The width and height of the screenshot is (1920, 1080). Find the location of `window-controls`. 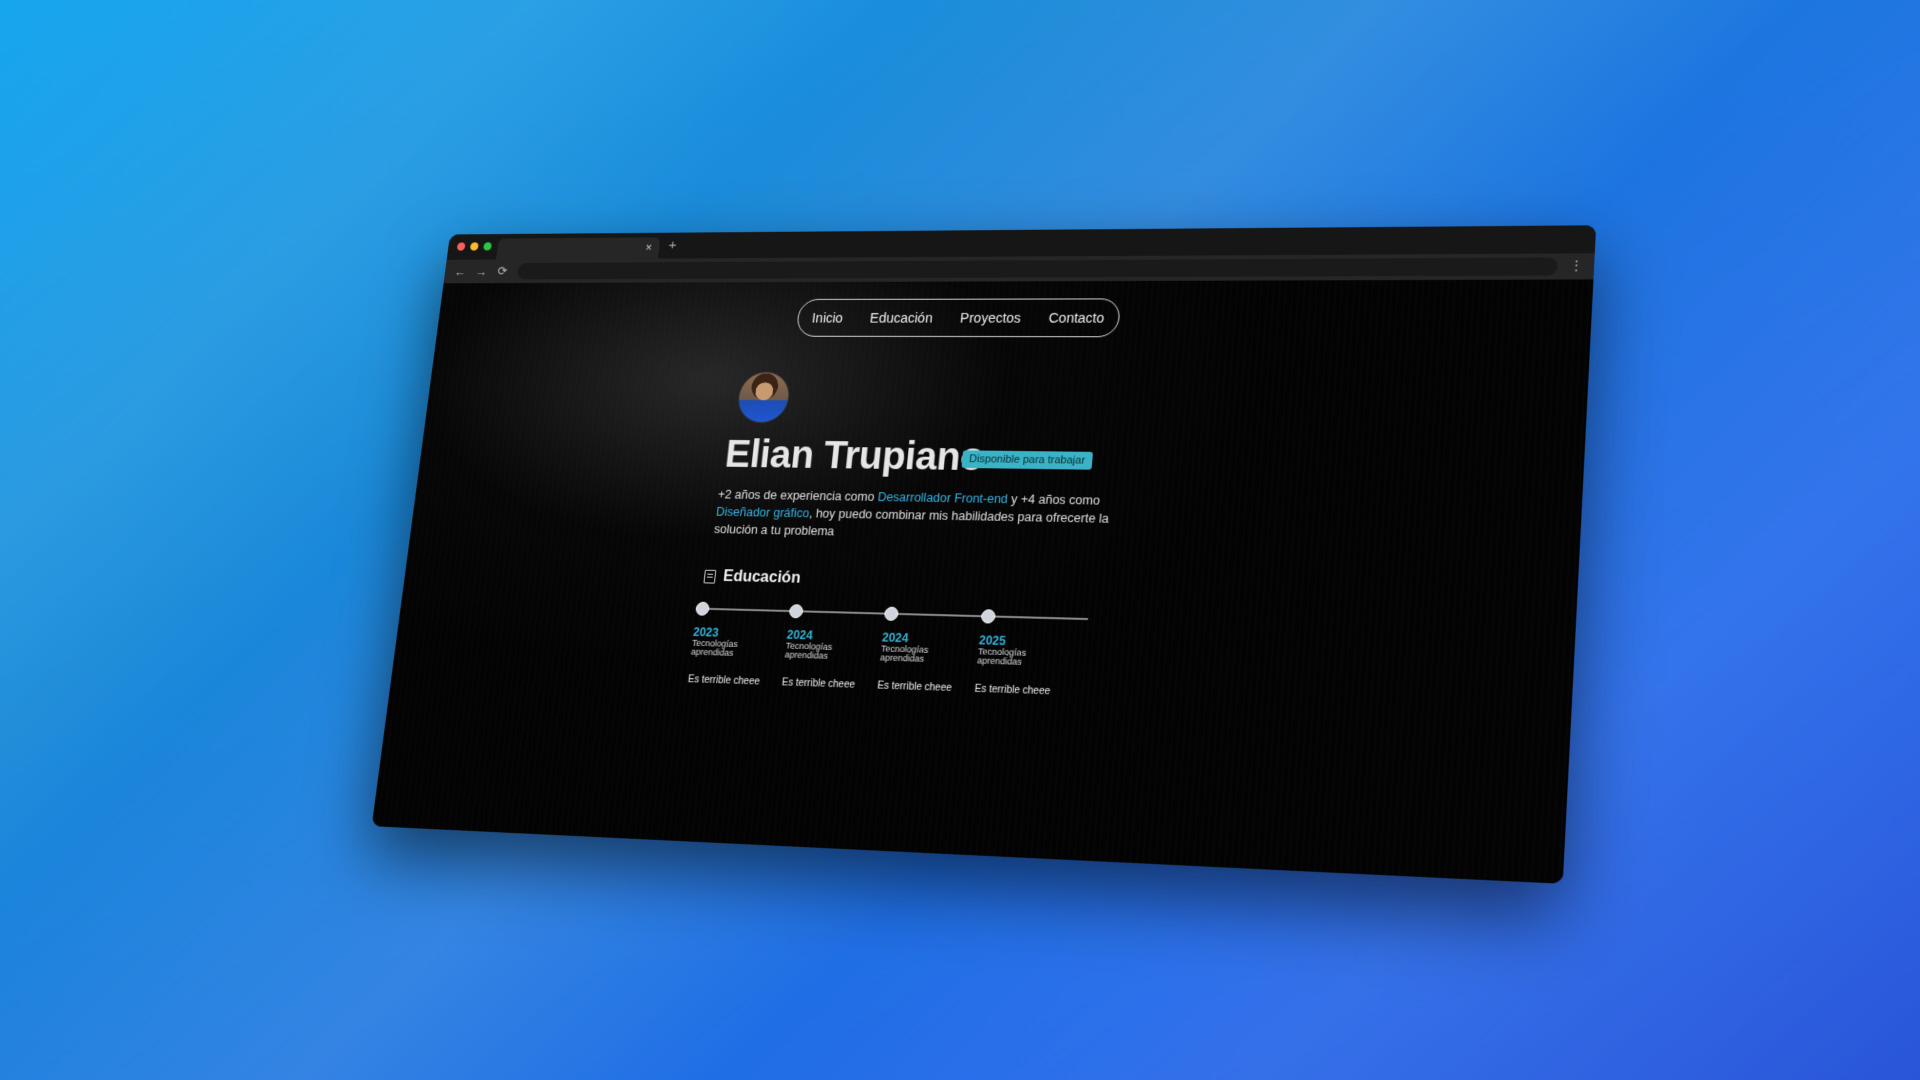

window-controls is located at coordinates (474, 246).